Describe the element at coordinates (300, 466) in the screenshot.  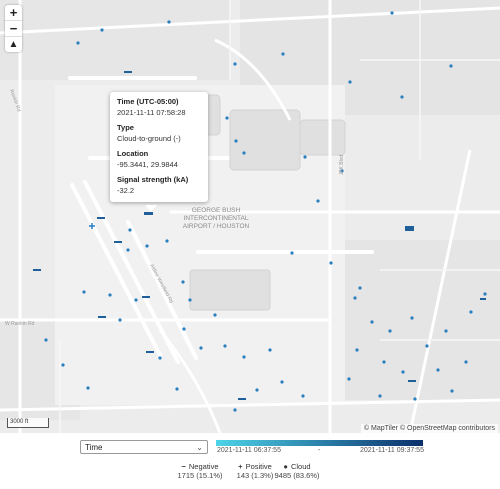
I see `legend-cloud-label: Cloud` at that location.